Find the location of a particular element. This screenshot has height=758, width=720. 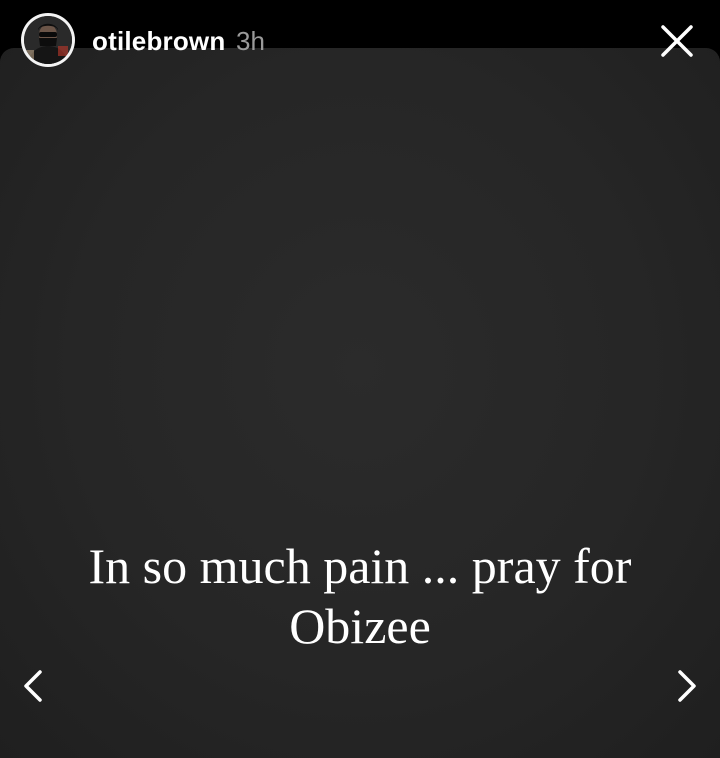

chevron-right-icon is located at coordinates (687, 686).